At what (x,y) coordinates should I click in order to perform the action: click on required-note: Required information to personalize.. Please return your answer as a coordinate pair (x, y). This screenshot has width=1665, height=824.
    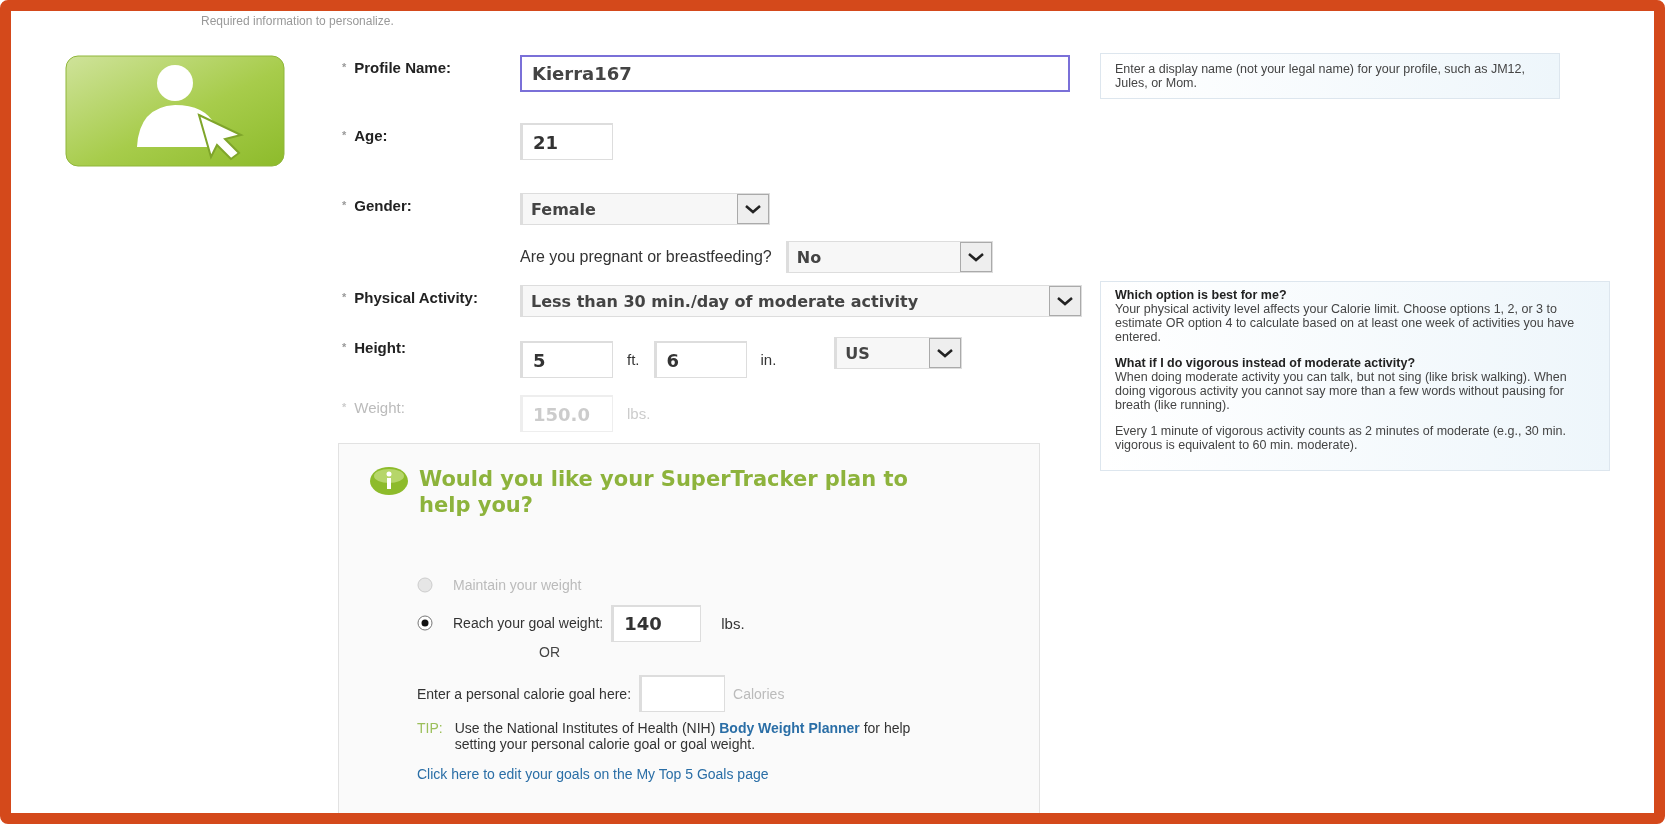
    Looking at the image, I should click on (297, 21).